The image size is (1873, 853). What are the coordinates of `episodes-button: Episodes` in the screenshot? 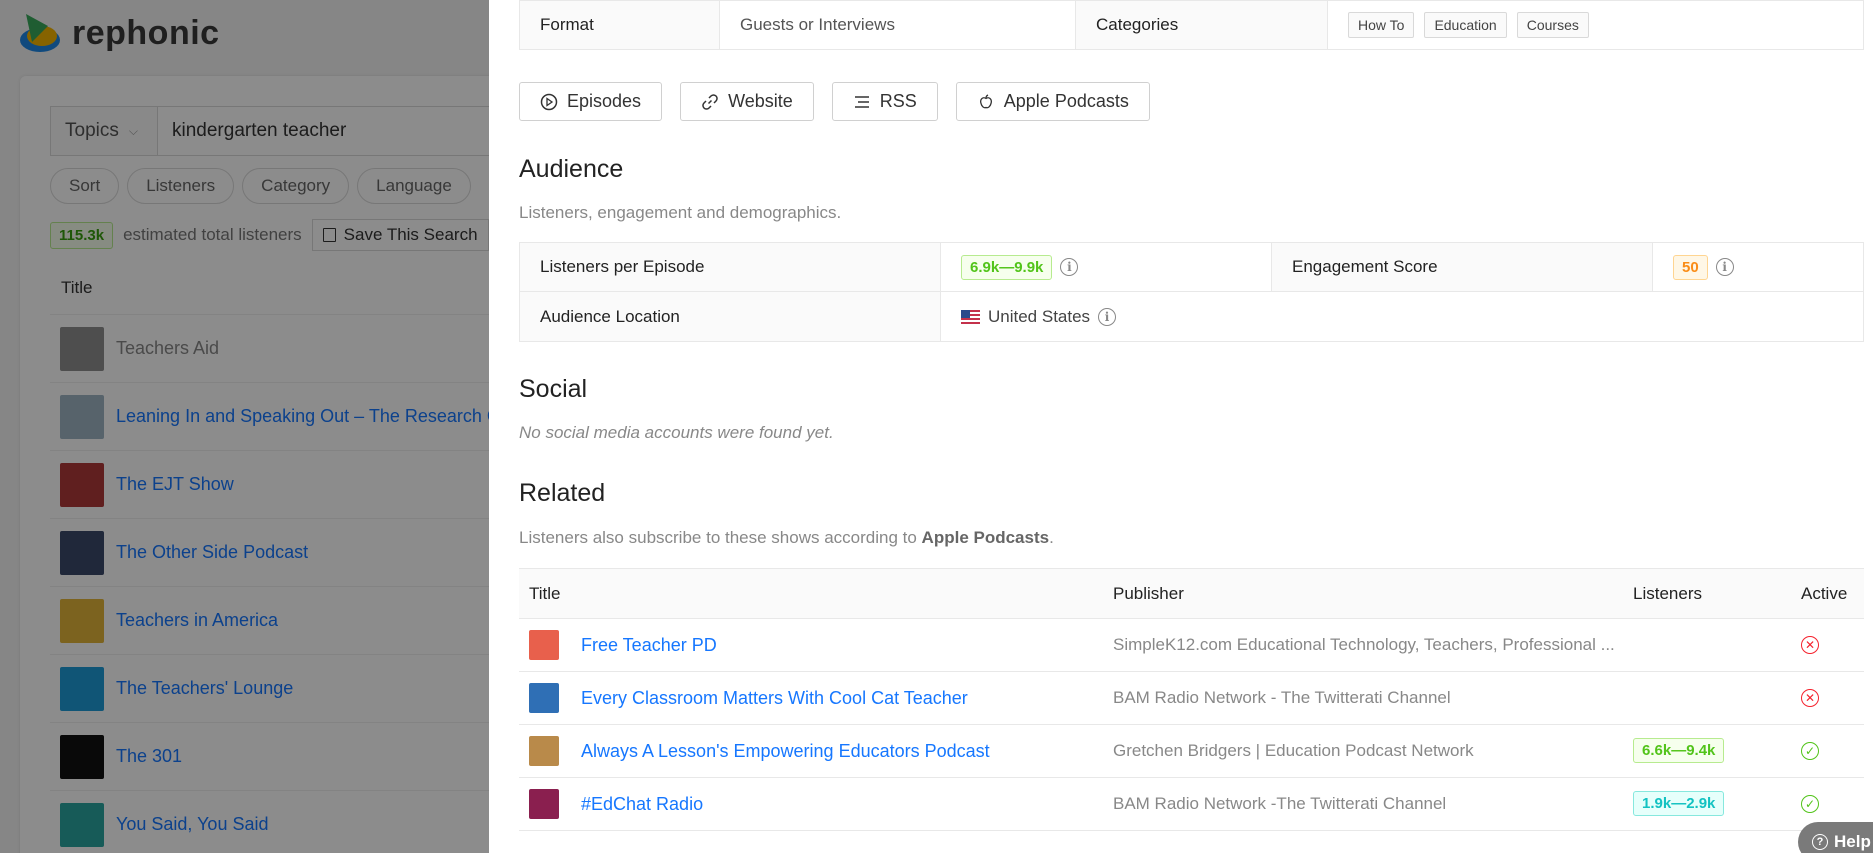 It's located at (591, 101).